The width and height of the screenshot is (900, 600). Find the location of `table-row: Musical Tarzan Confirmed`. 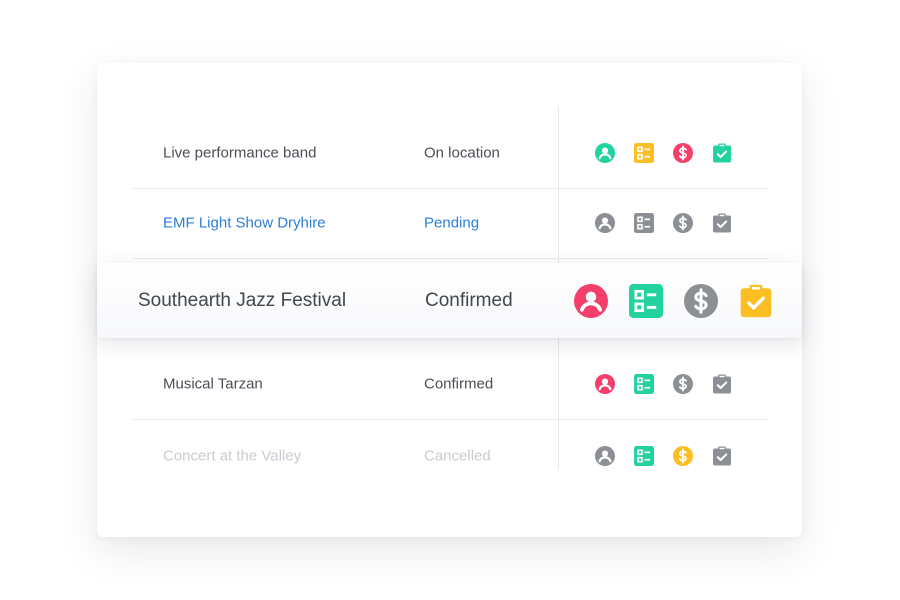

table-row: Musical Tarzan Confirmed is located at coordinates (450, 384).